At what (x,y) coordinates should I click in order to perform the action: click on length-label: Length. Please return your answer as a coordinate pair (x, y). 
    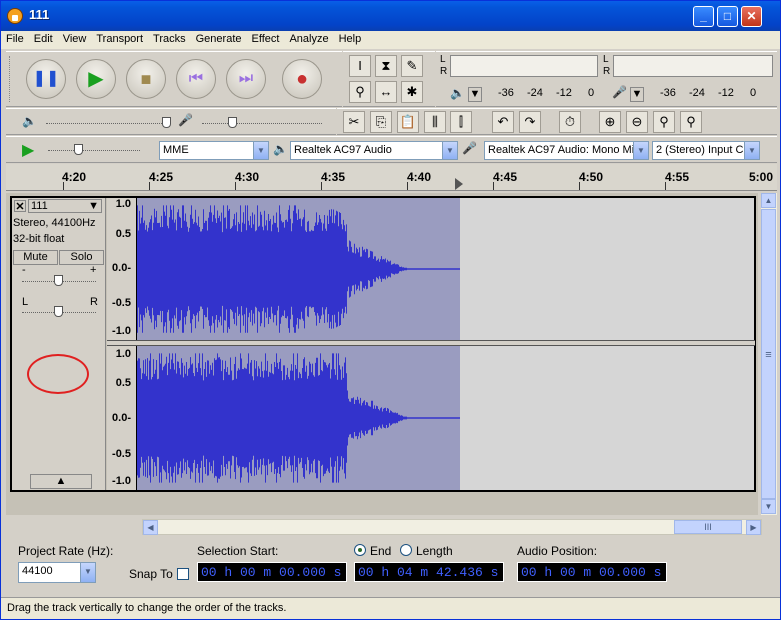
    Looking at the image, I should click on (434, 551).